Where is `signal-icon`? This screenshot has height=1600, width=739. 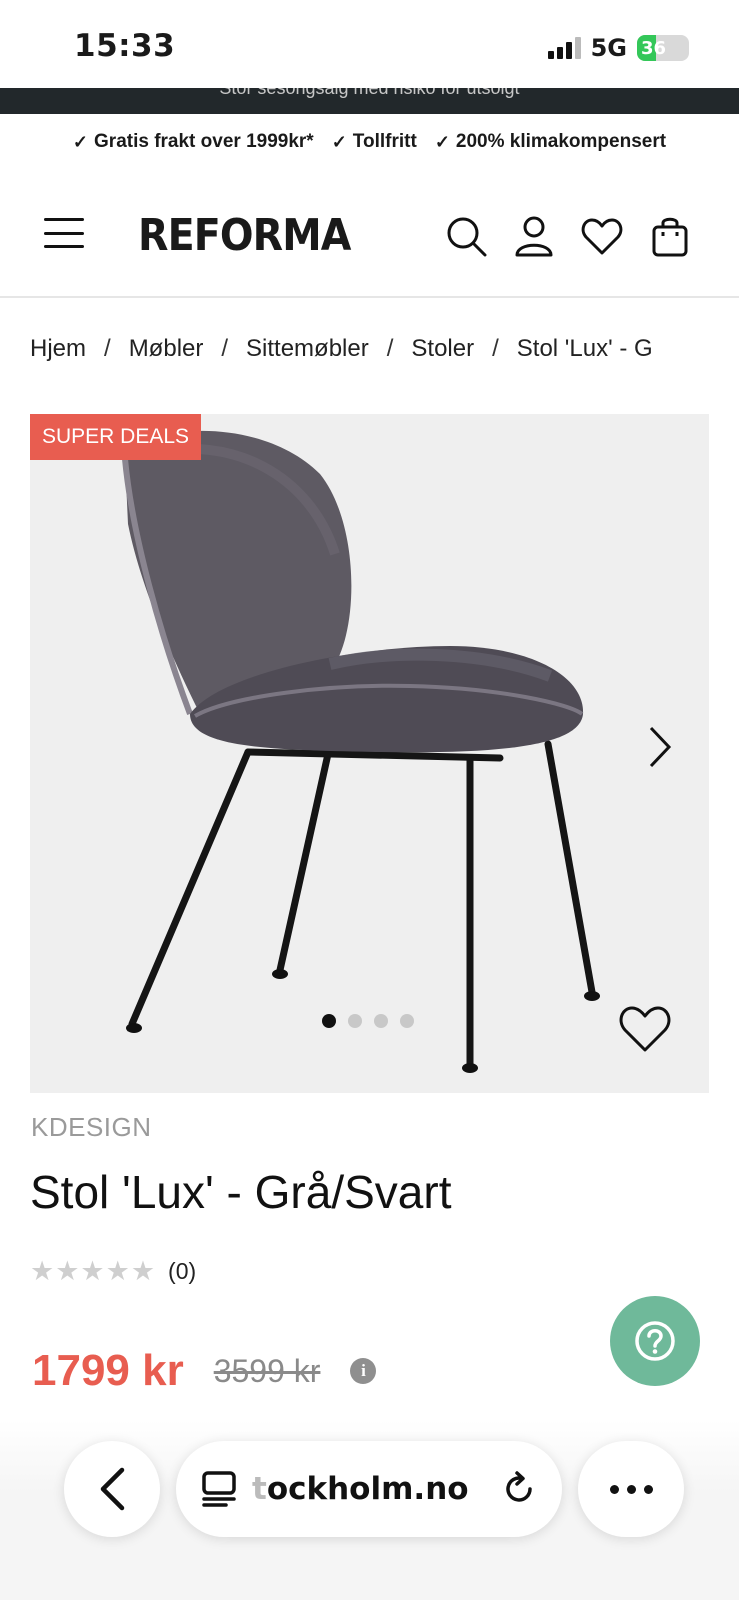
signal-icon is located at coordinates (564, 48).